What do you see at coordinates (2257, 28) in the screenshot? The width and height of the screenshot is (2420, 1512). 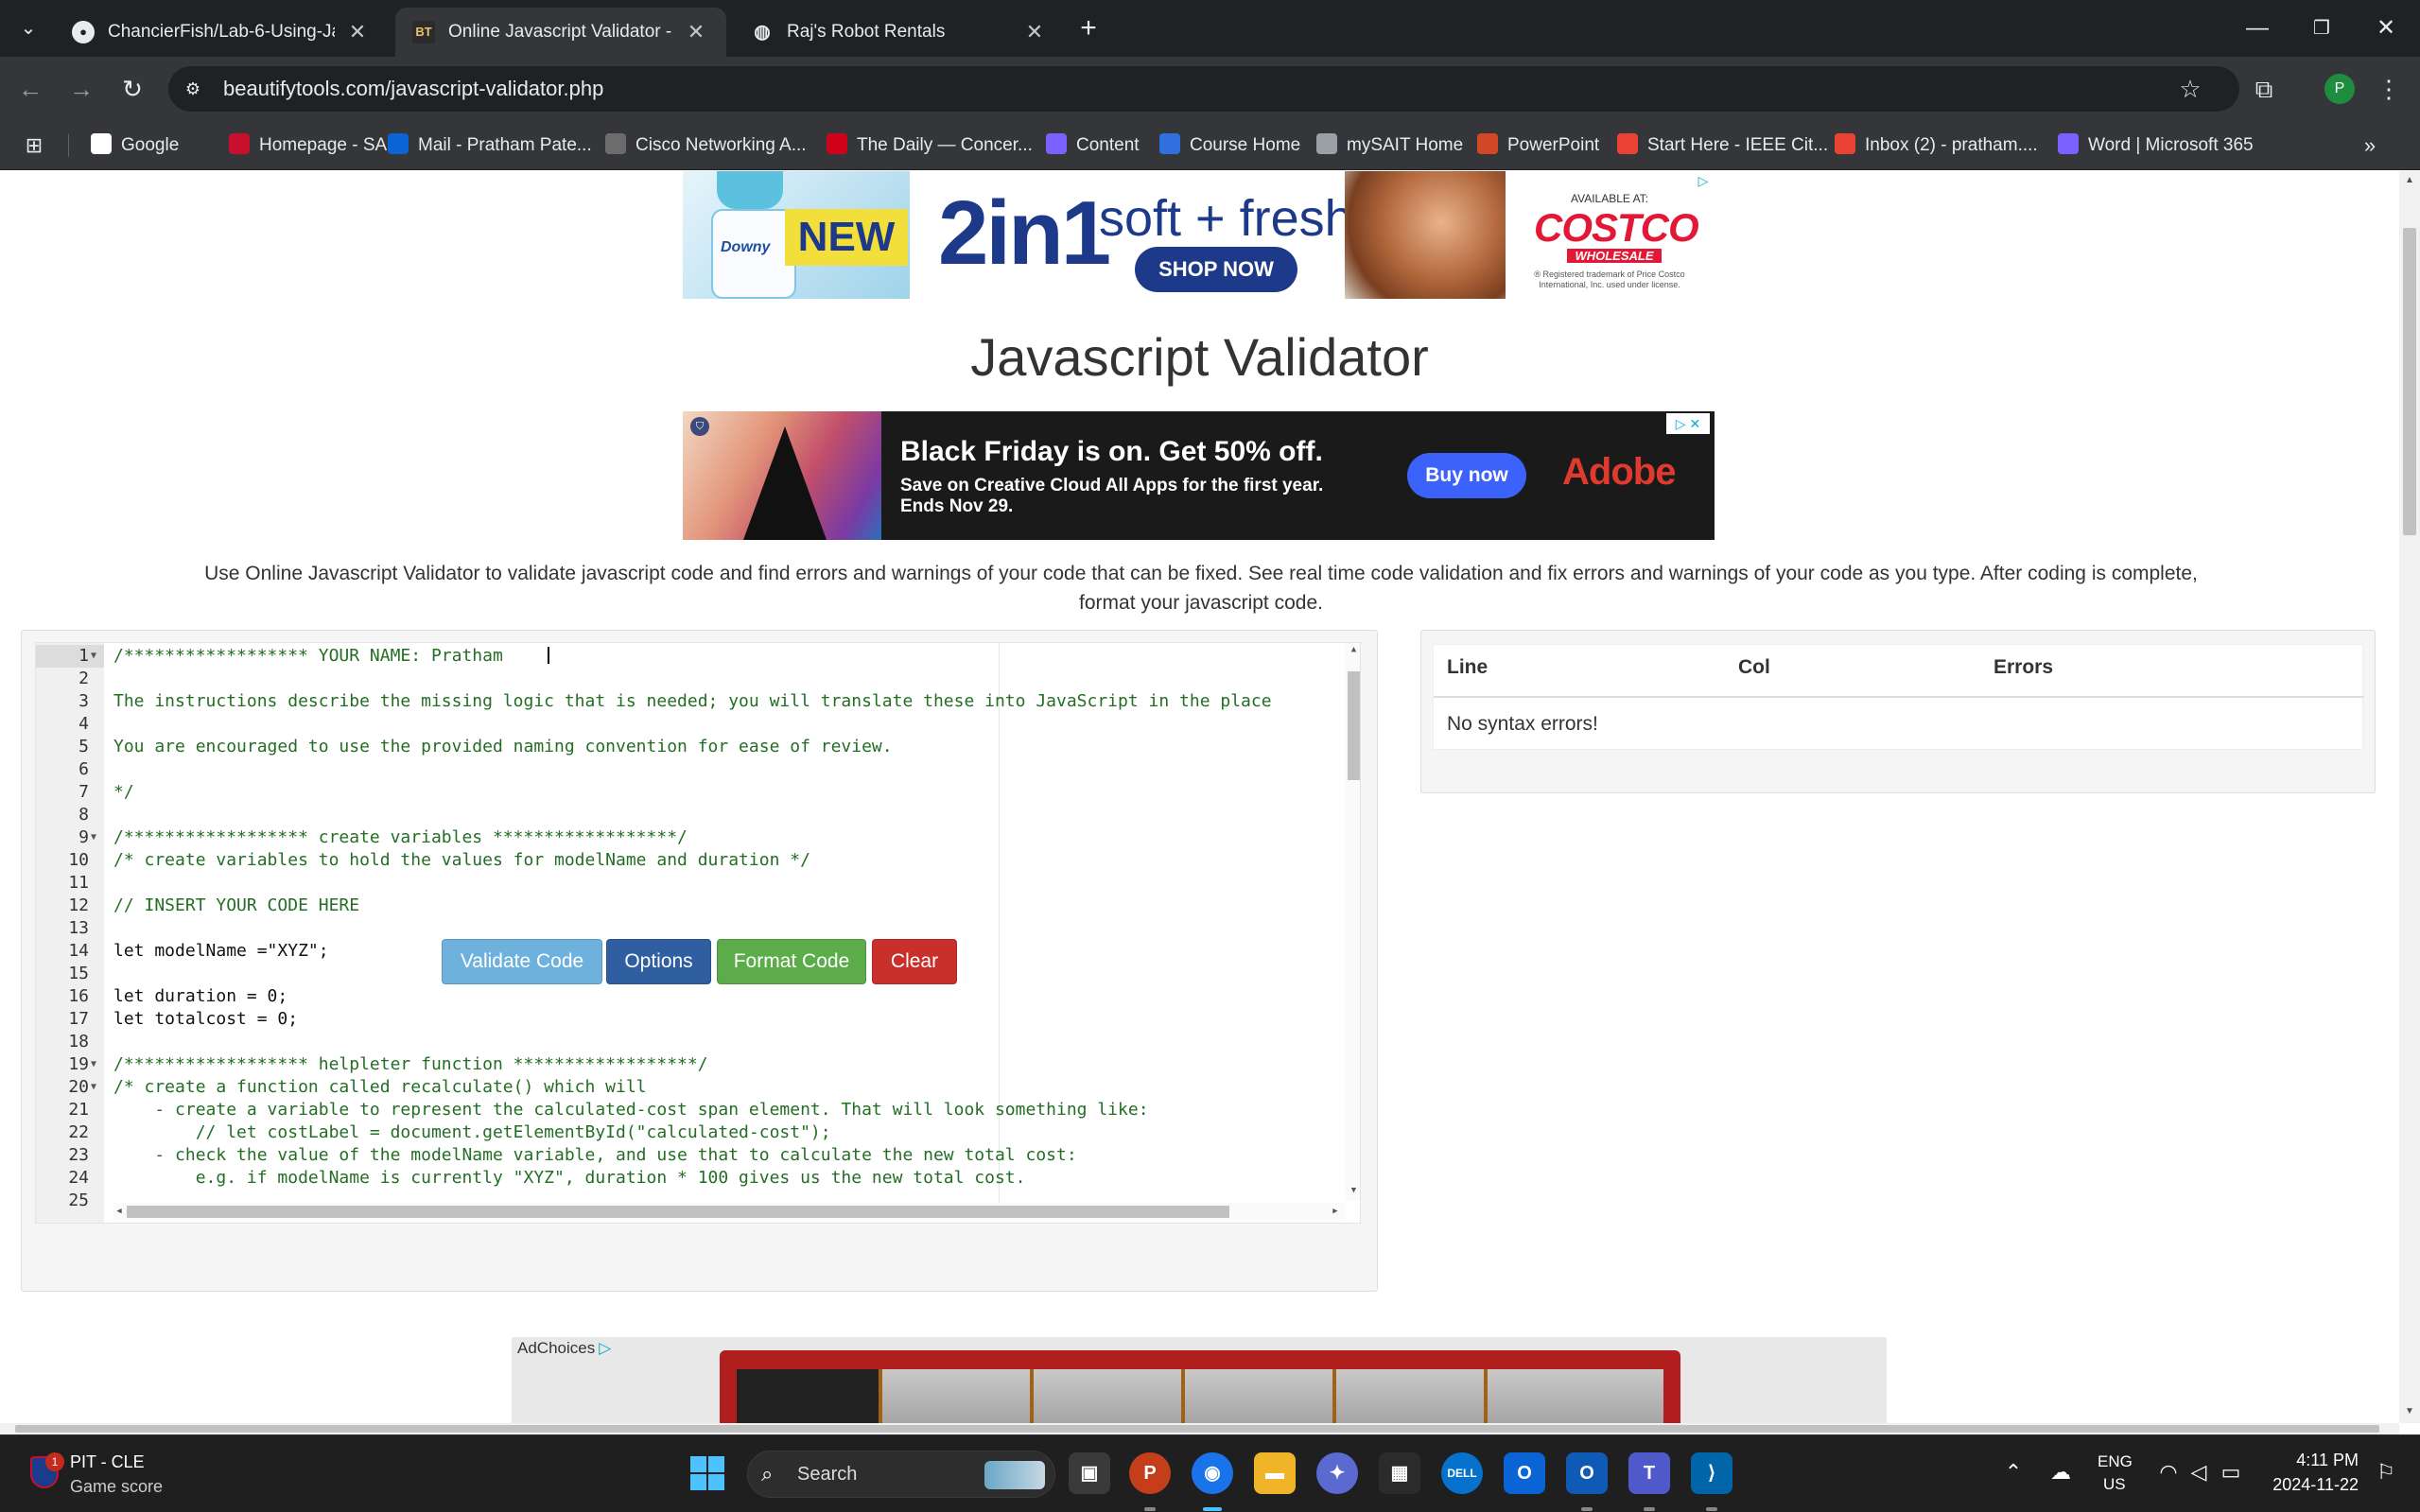 I see `minimize-icon: —` at bounding box center [2257, 28].